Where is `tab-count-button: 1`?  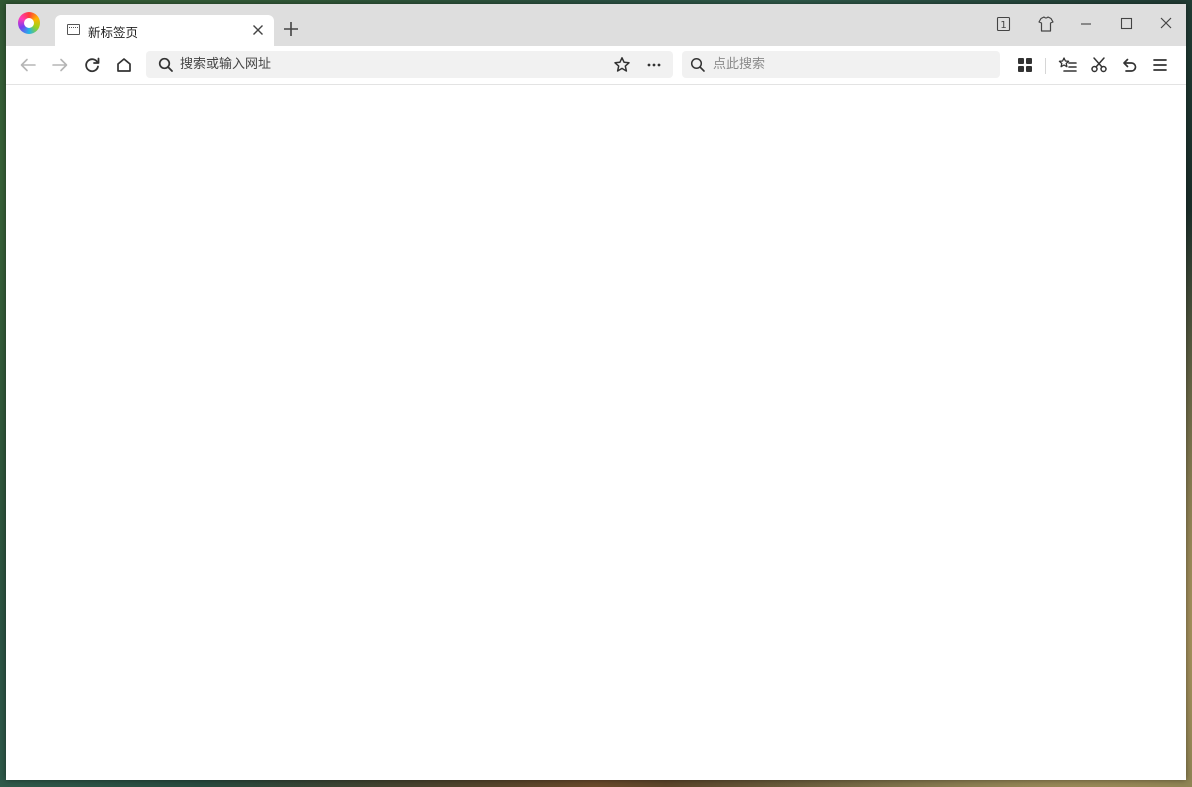
tab-count-button: 1 is located at coordinates (1004, 24).